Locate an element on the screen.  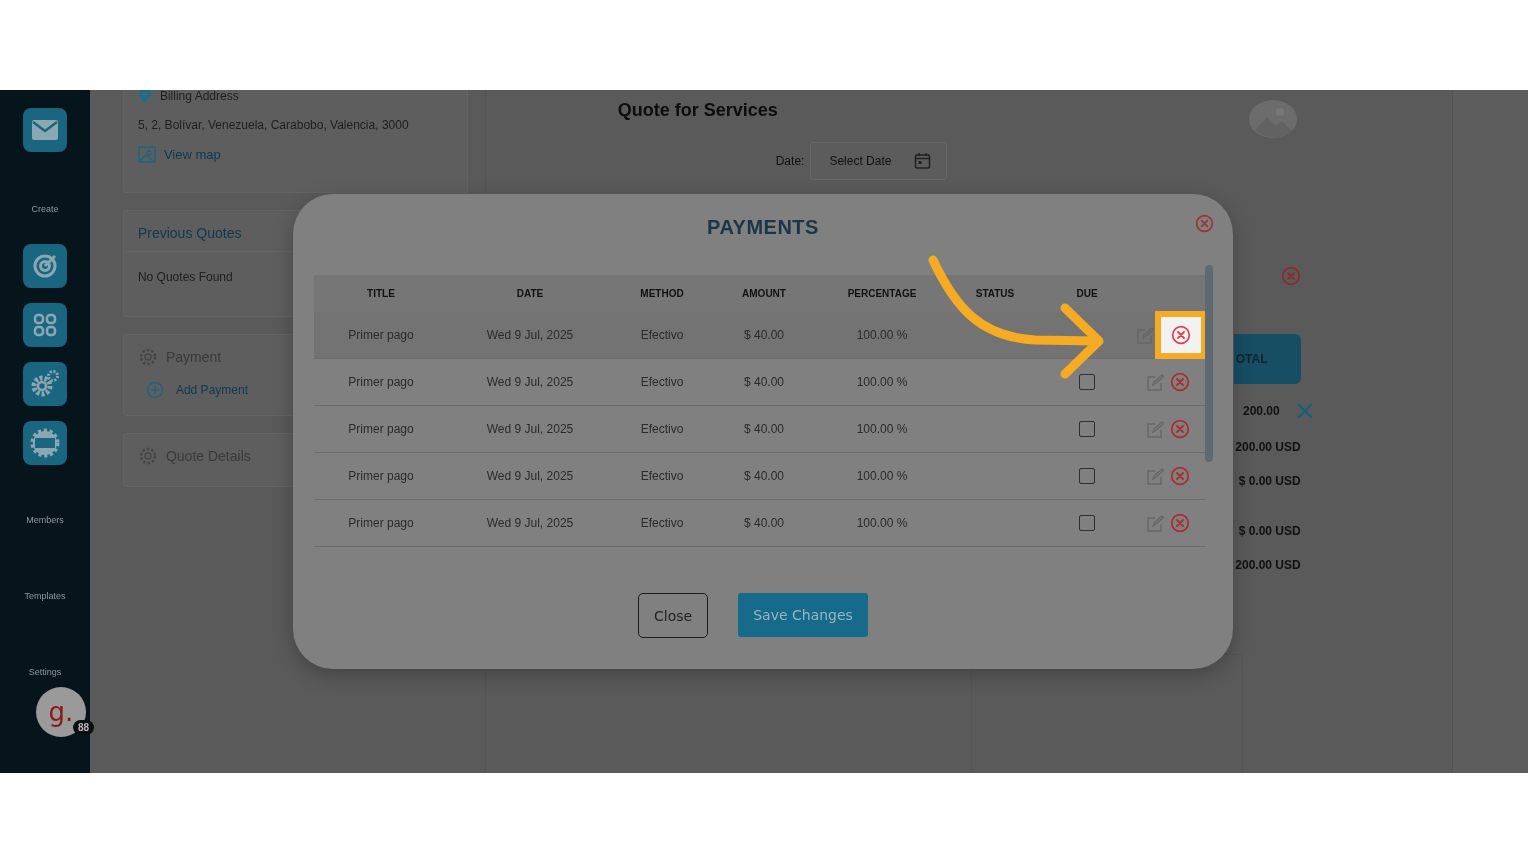
column-header: METHOD is located at coordinates (662, 293).